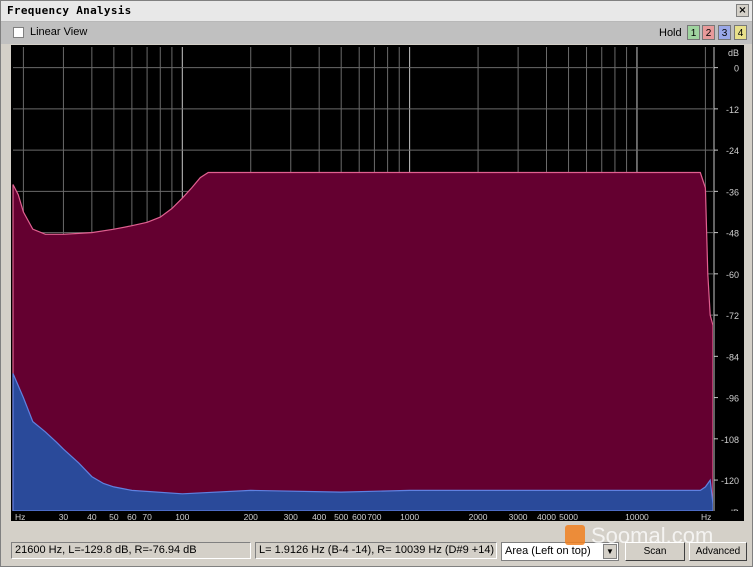  I want to click on toolbar: Linear View Hold 1 2 3 4, so click(376, 33).